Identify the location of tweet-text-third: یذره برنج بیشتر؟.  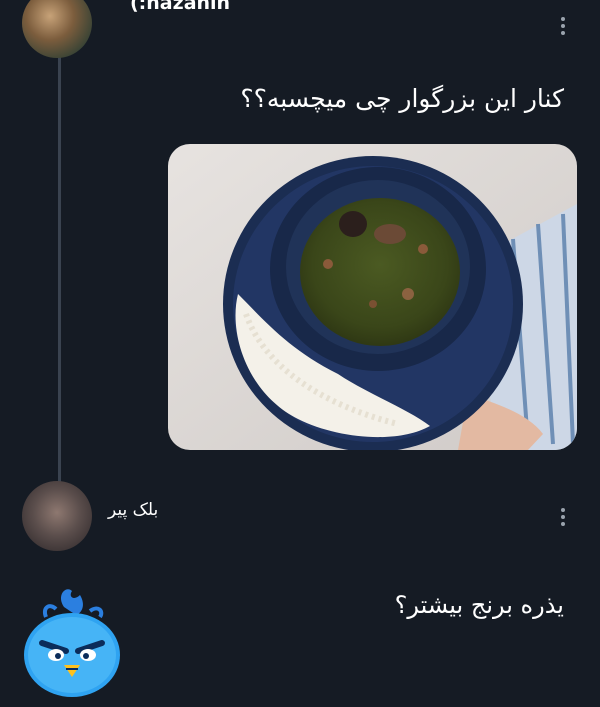
(479, 605).